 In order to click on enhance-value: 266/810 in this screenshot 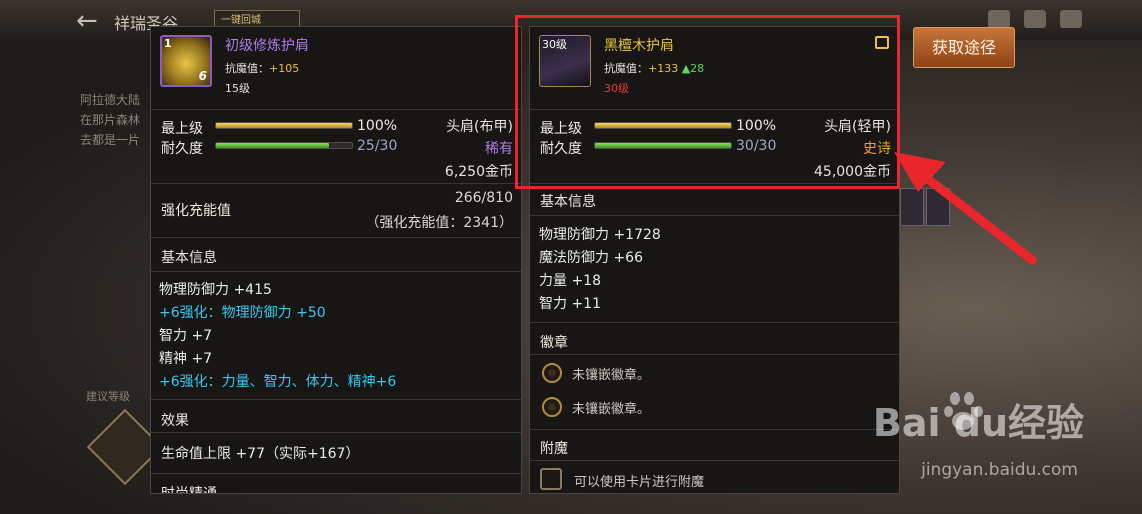, I will do `click(483, 198)`.